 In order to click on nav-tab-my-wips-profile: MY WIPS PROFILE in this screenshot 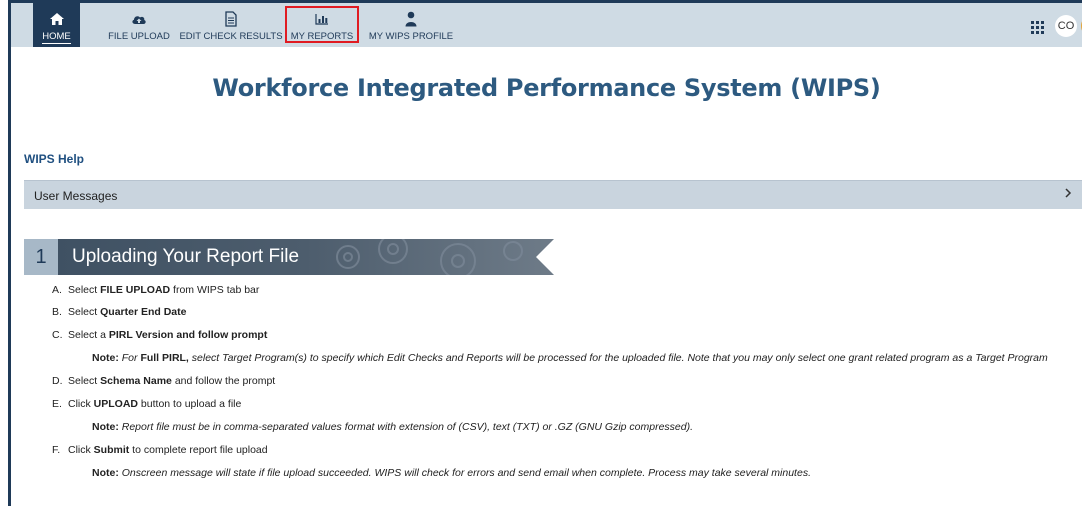, I will do `click(411, 25)`.